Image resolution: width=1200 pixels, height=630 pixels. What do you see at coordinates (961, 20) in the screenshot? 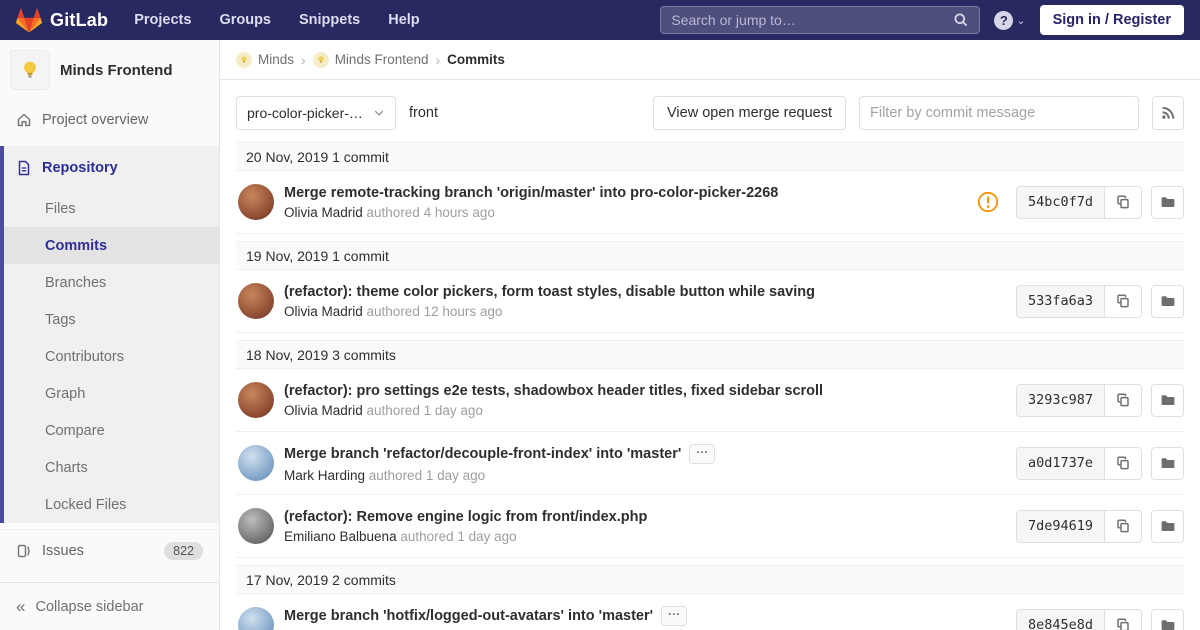
I see `search-icon` at bounding box center [961, 20].